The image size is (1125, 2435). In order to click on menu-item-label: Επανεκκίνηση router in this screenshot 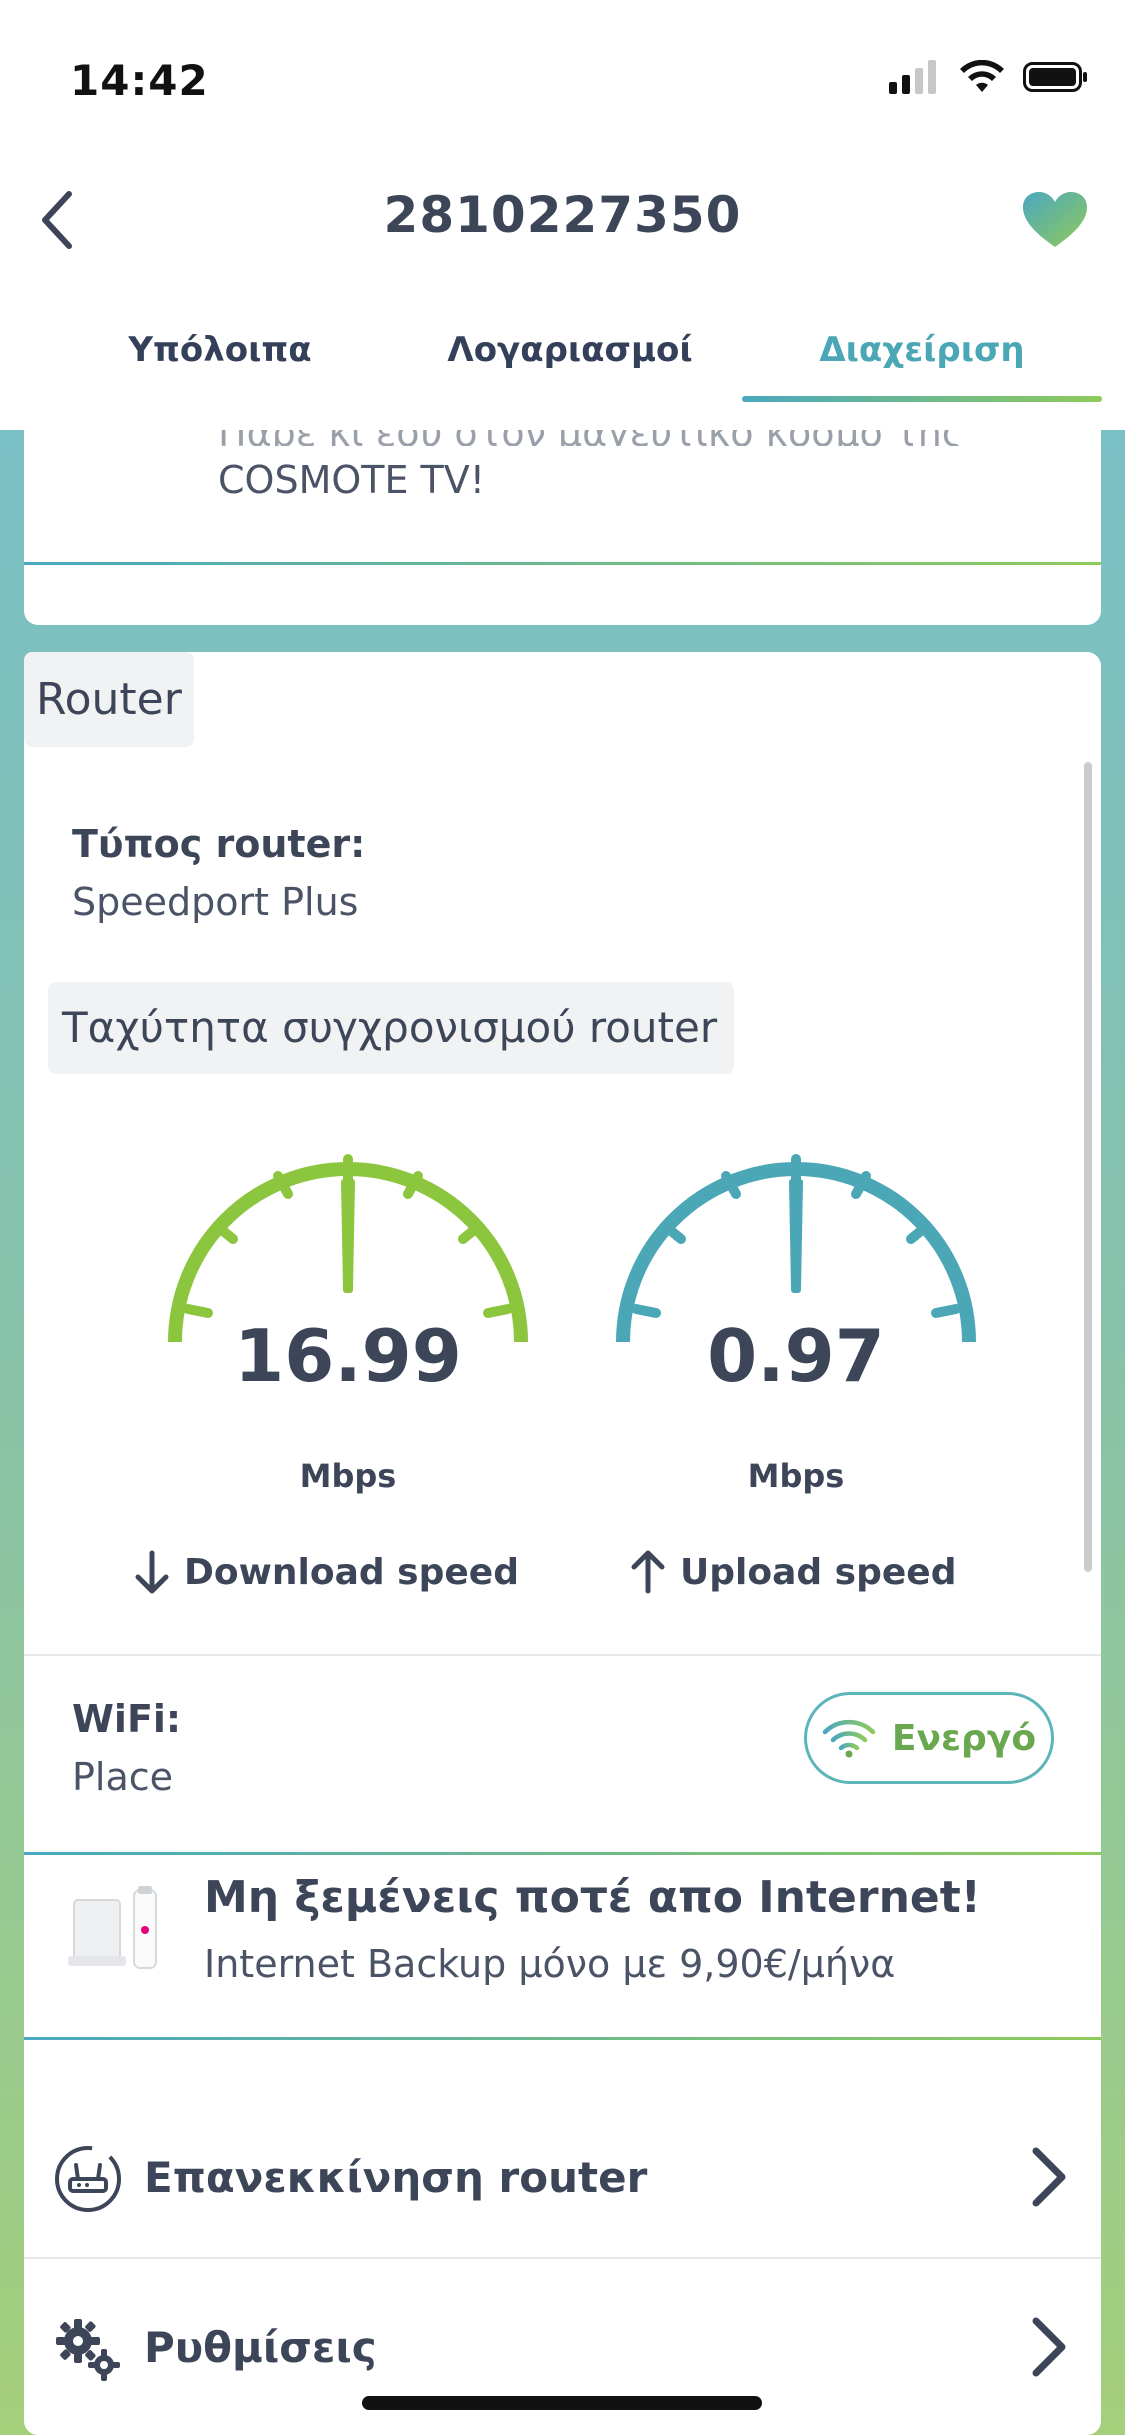, I will do `click(396, 2177)`.